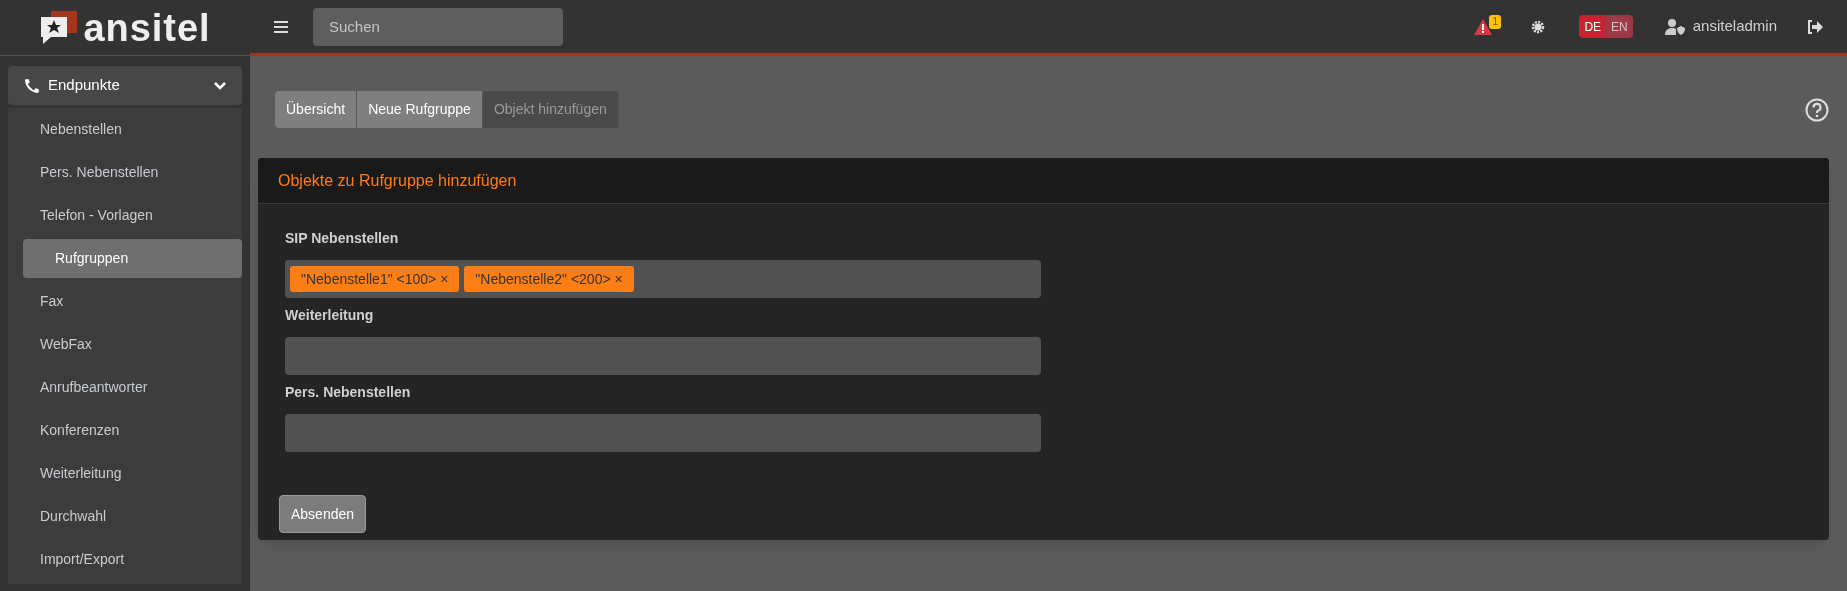 The image size is (1847, 591). What do you see at coordinates (420, 109) in the screenshot?
I see `breadcrumb-item: Neue Rufgruppe` at bounding box center [420, 109].